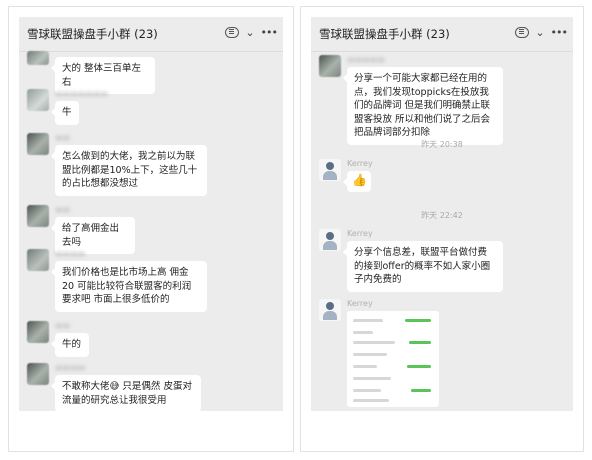 This screenshot has width=592, height=460. I want to click on message-bubble: 牛的, so click(70, 345).